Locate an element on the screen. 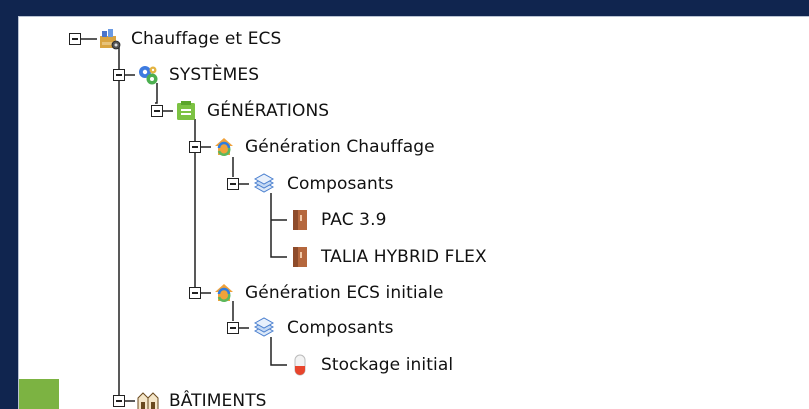 The image size is (809, 409). collapse-toggle-gen-chauffage is located at coordinates (195, 147).